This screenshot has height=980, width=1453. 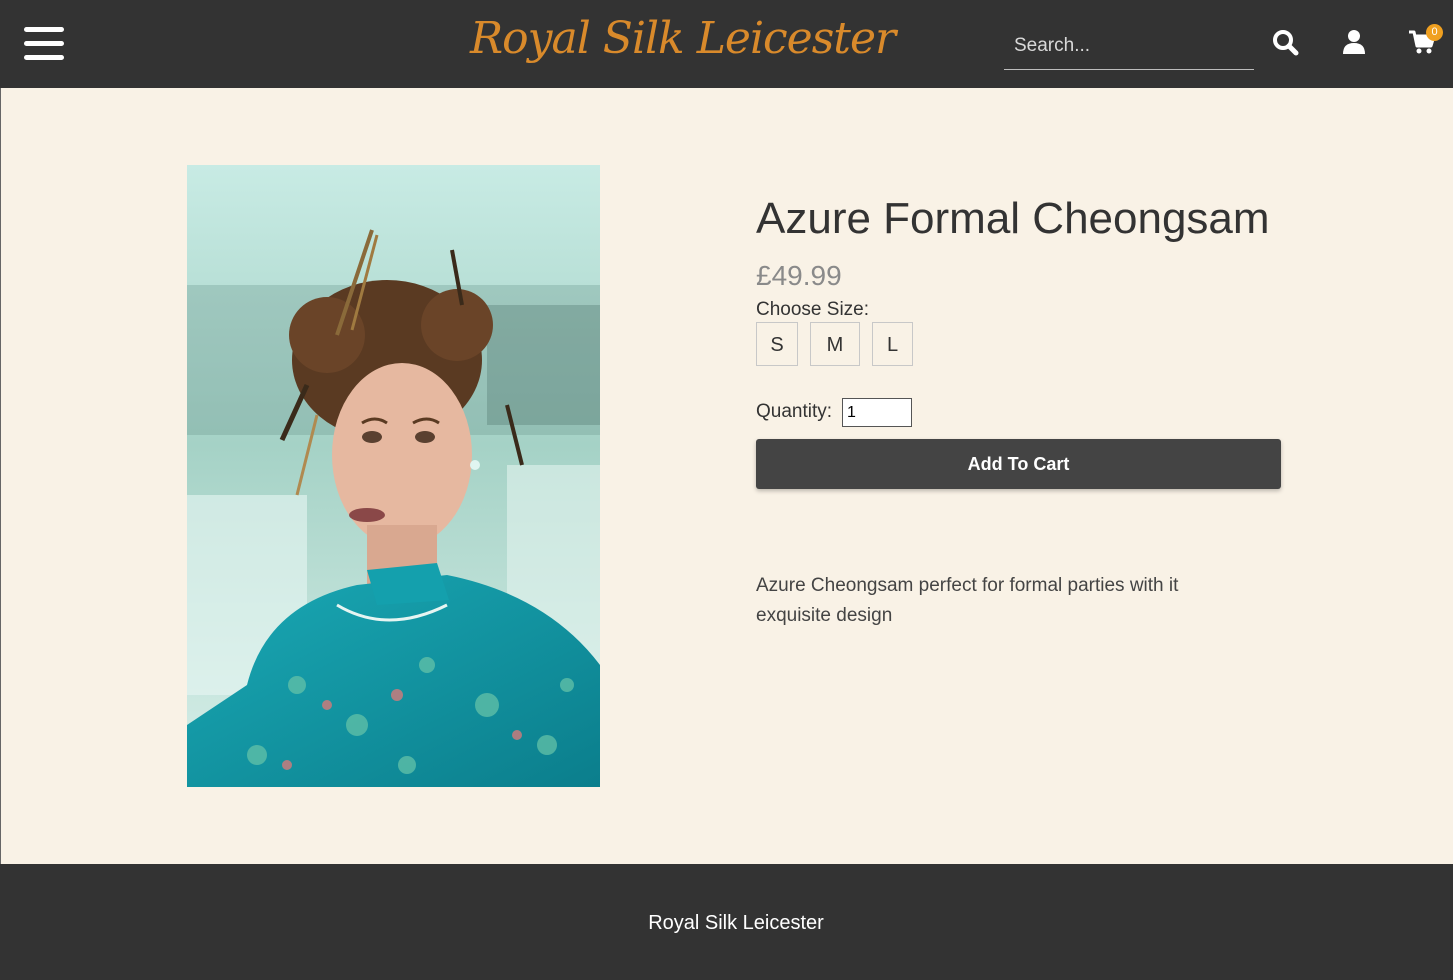 What do you see at coordinates (794, 411) in the screenshot?
I see `quantity-label: Quantity:` at bounding box center [794, 411].